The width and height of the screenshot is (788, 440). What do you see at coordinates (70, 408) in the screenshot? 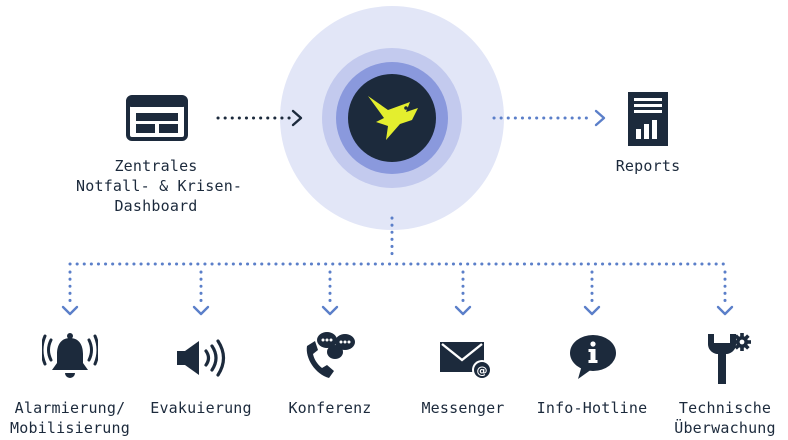
I see `label-alarmierung-line1: Alarmierung/` at bounding box center [70, 408].